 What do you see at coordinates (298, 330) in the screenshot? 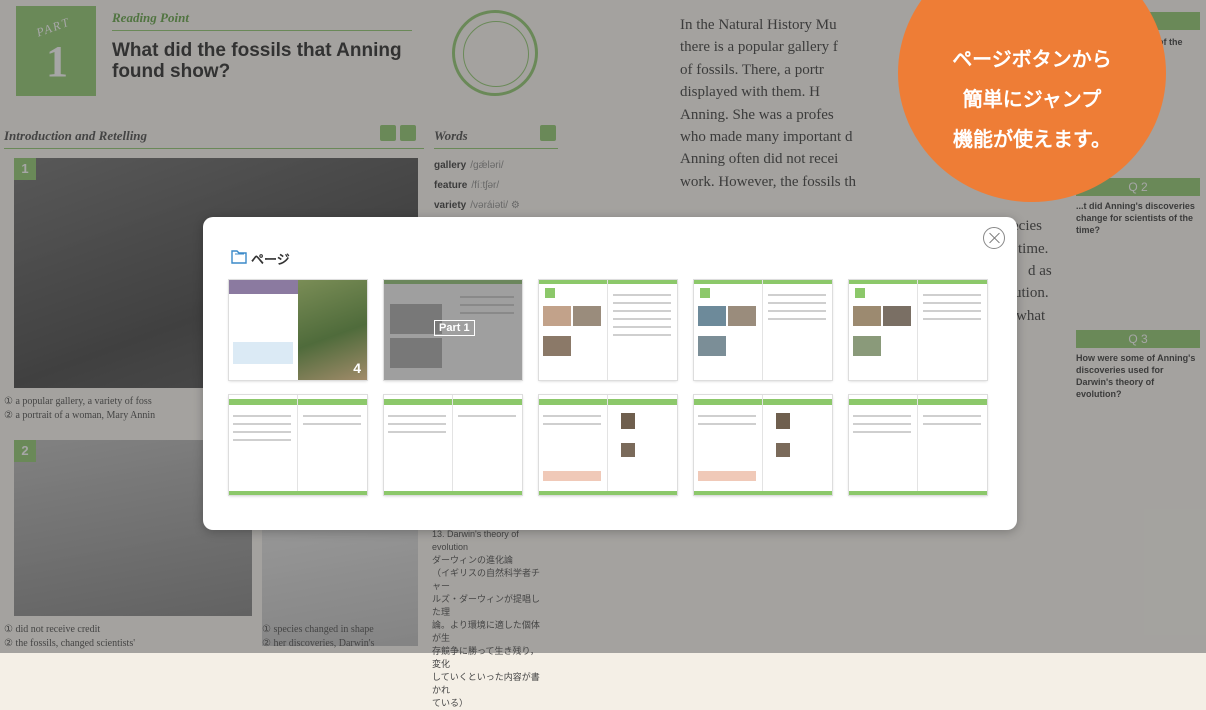
I see `page-thumbnail: 4` at bounding box center [298, 330].